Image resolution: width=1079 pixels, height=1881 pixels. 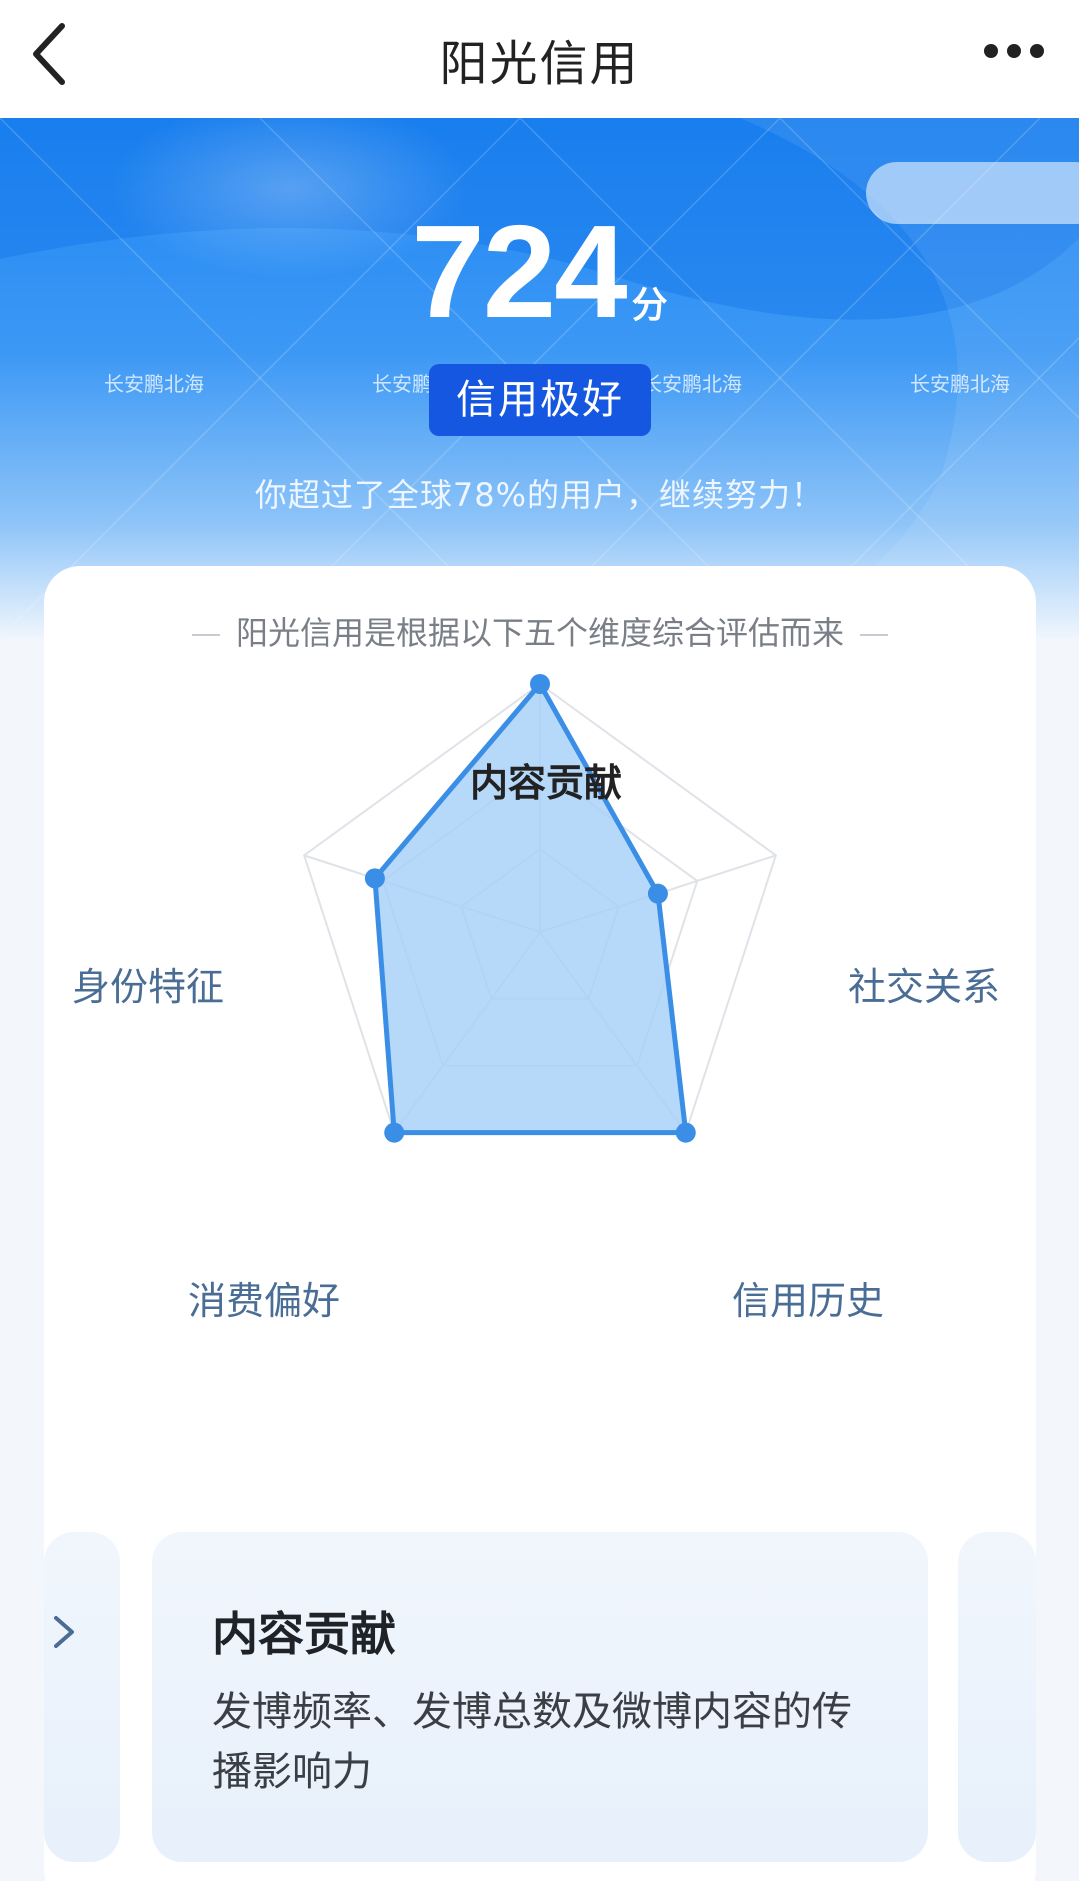 I want to click on ranking-text: 你超过了全球78%的用户，继续努力！, so click(x=539, y=495).